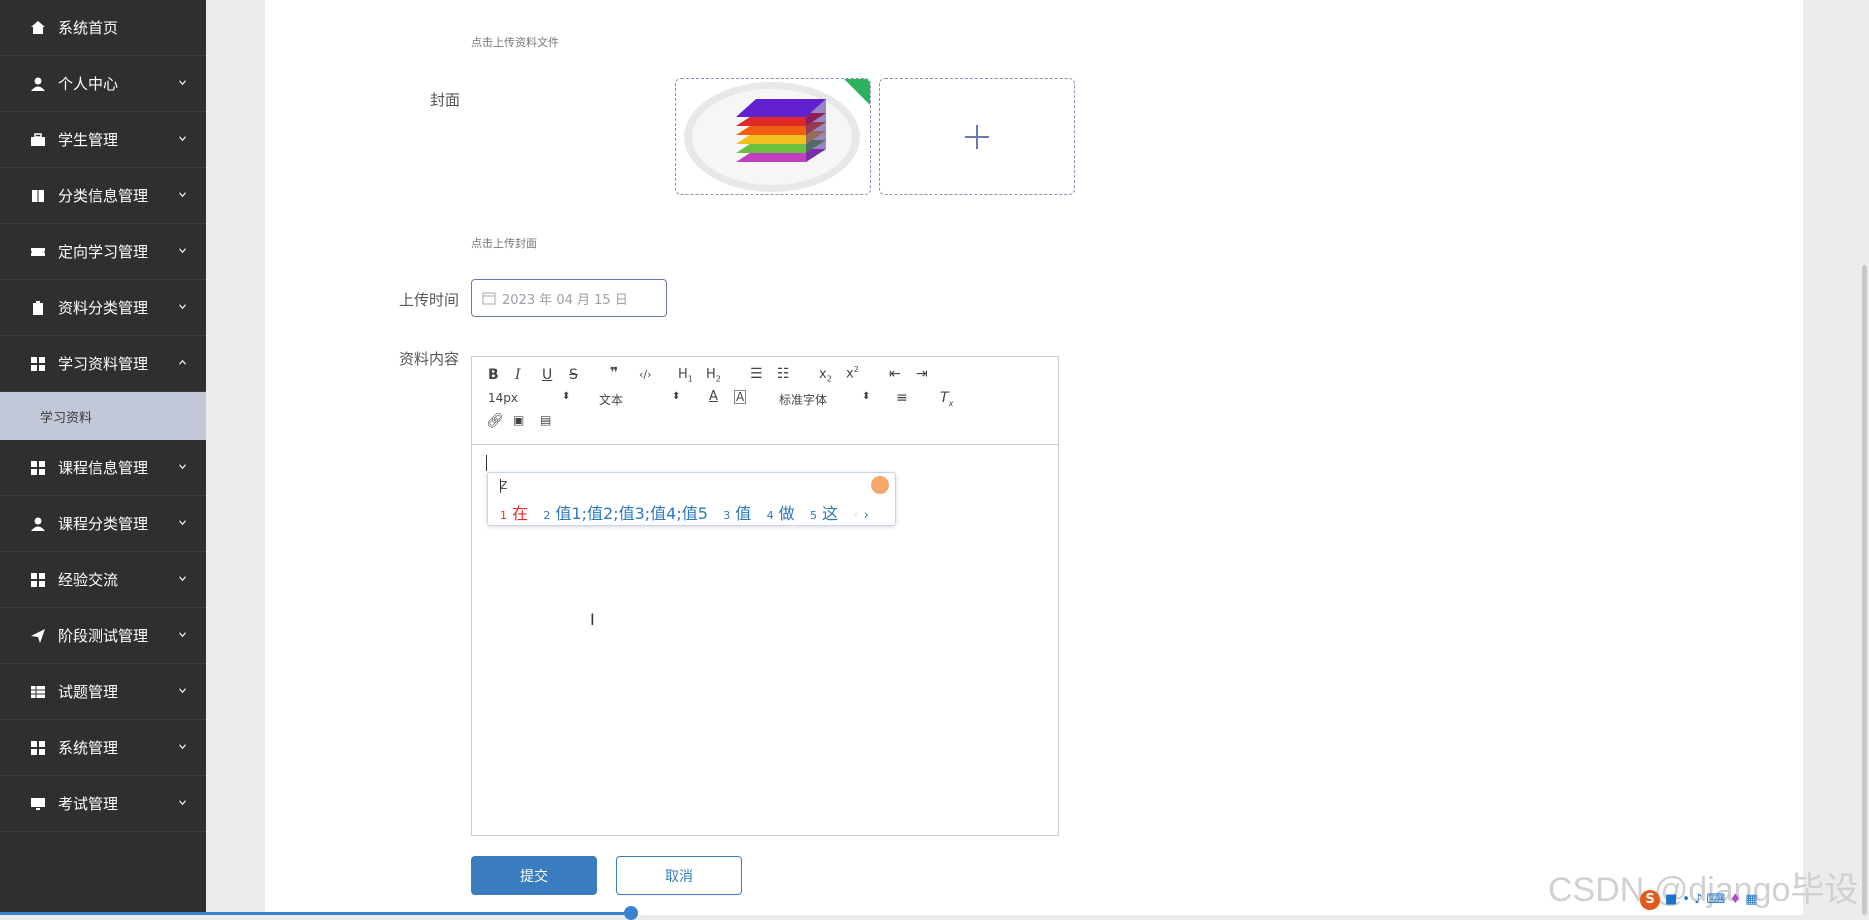 This screenshot has width=1869, height=920. Describe the element at coordinates (902, 398) in the screenshot. I see `align-icon: ≡` at that location.